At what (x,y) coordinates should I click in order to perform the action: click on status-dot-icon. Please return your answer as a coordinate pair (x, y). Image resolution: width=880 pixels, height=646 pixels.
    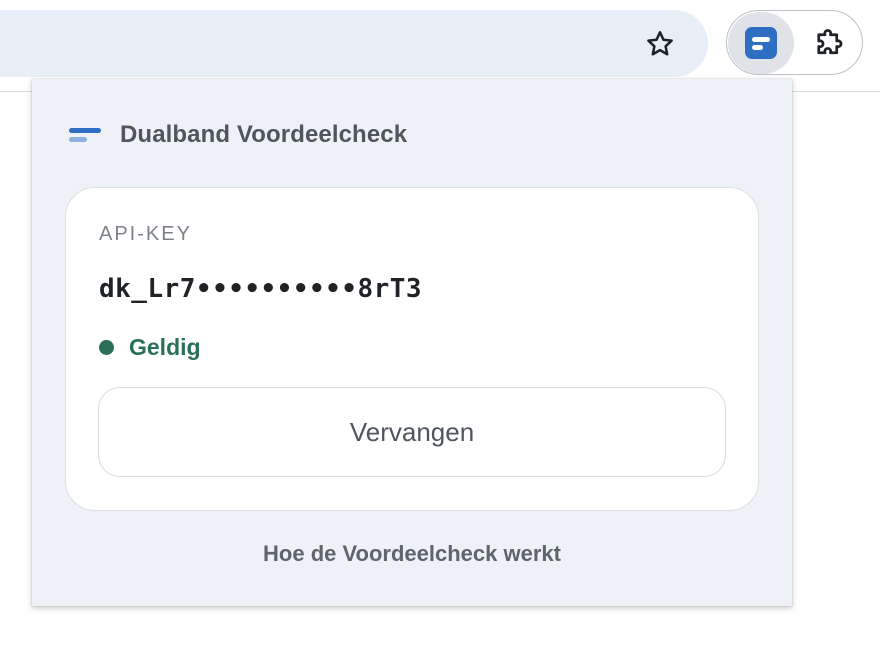
    Looking at the image, I should click on (106, 347).